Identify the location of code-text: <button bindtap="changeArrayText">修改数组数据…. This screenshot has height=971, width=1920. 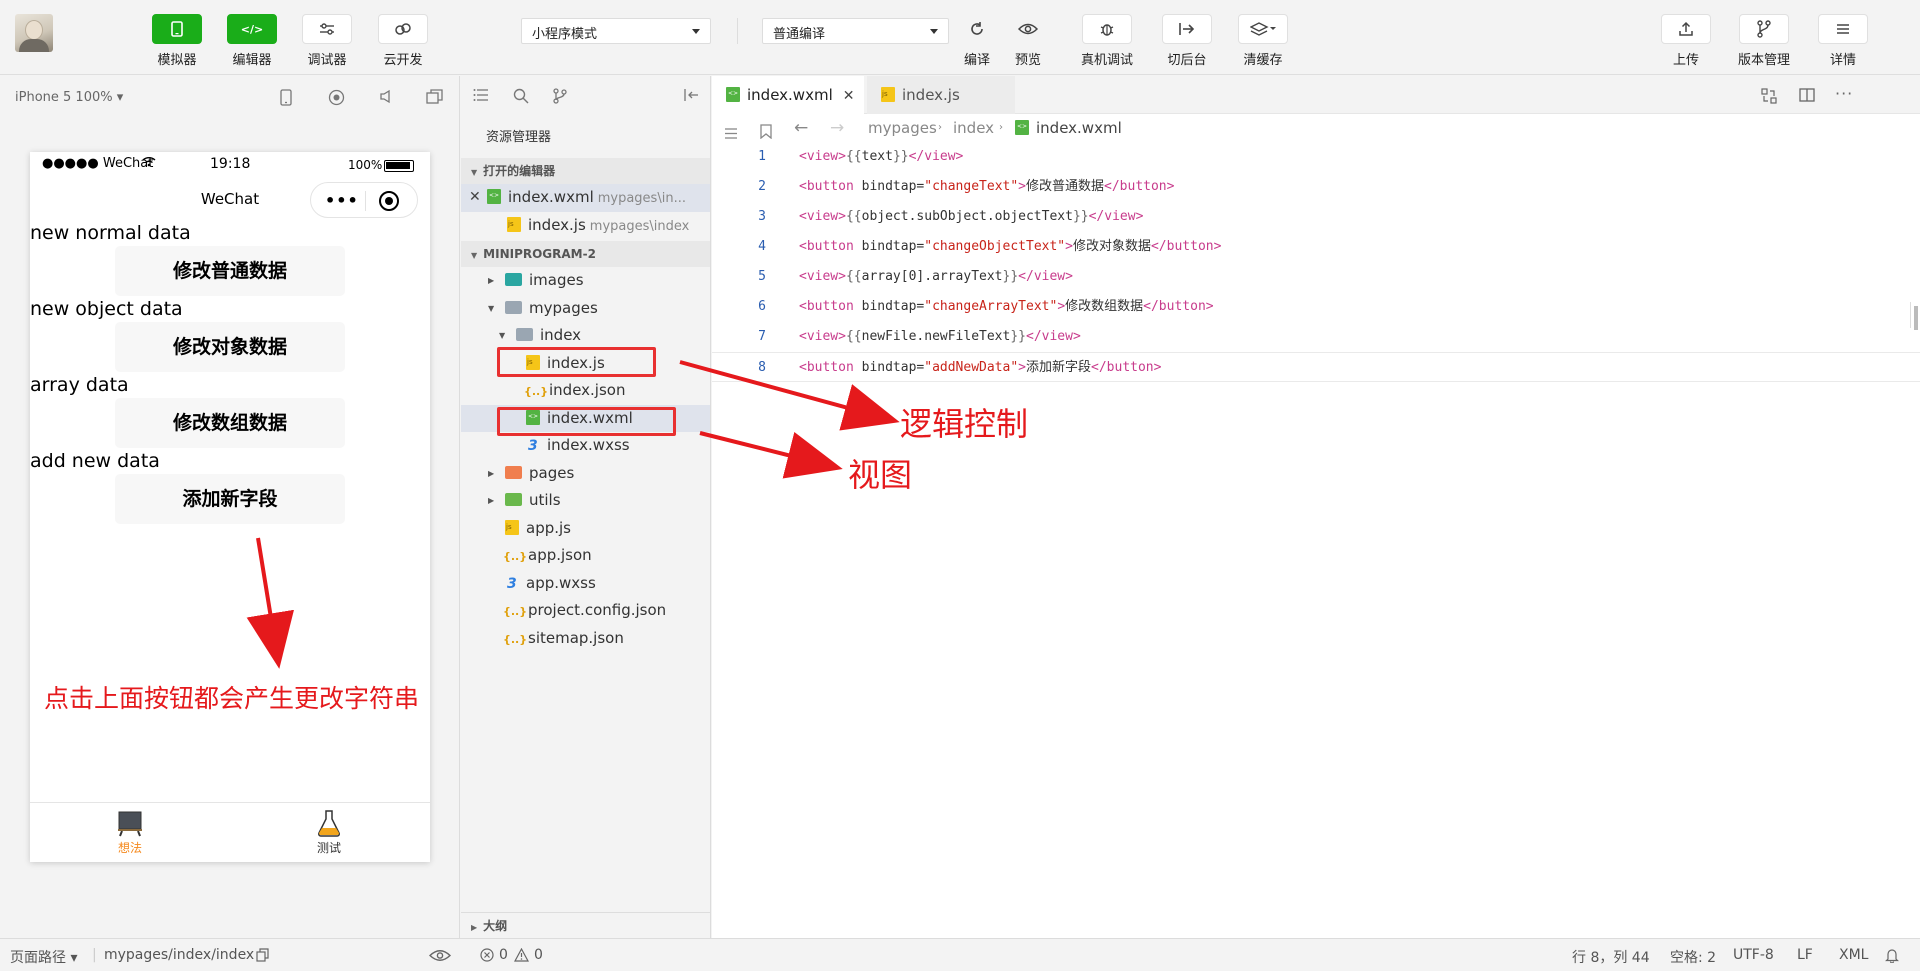
(1006, 307).